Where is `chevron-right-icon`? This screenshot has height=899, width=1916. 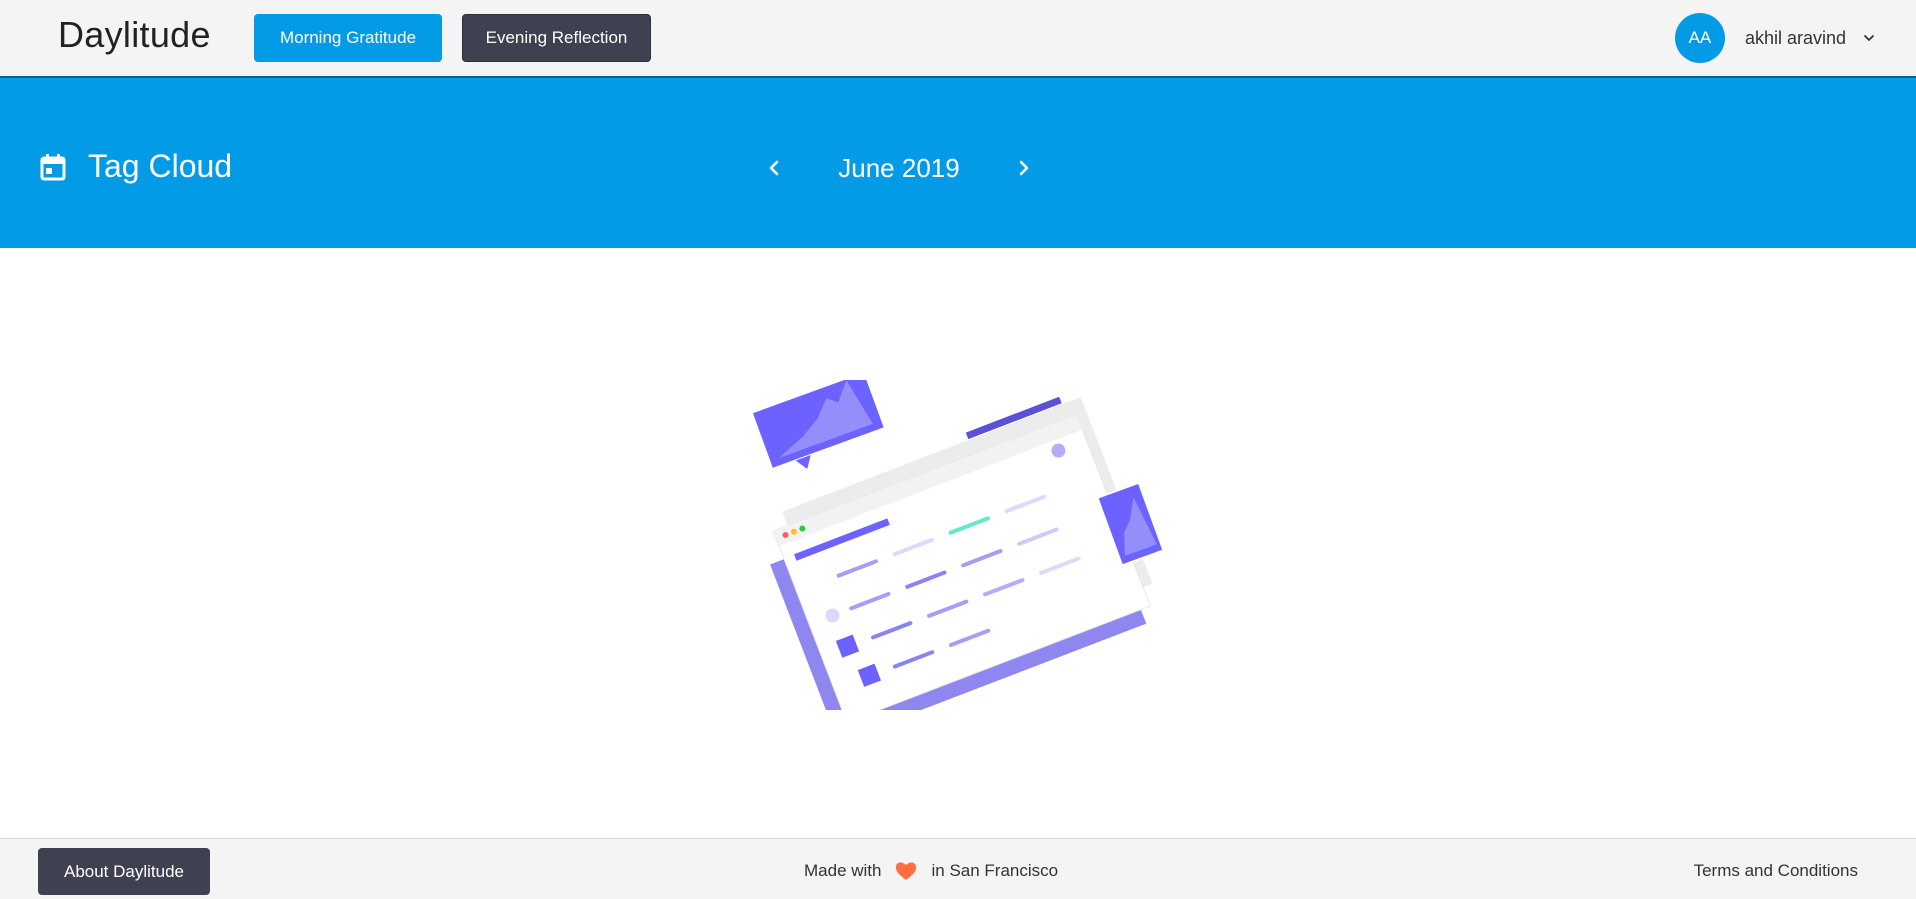
chevron-right-icon is located at coordinates (1024, 168).